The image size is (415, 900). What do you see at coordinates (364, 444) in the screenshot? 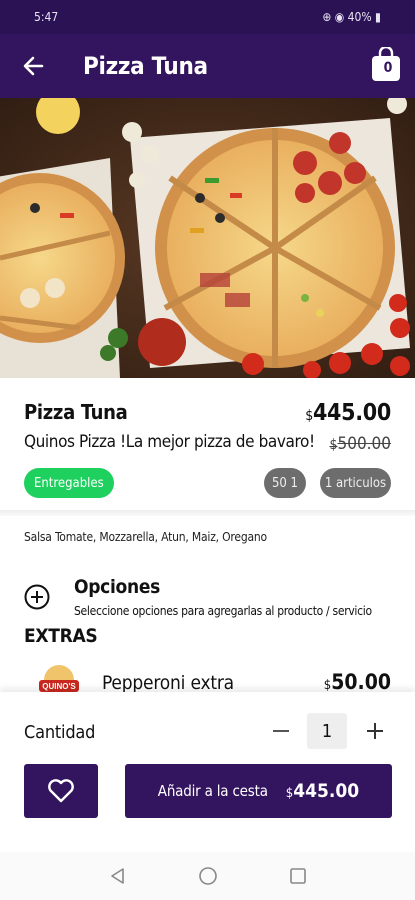
I see `old-price-value: 500.00` at bounding box center [364, 444].